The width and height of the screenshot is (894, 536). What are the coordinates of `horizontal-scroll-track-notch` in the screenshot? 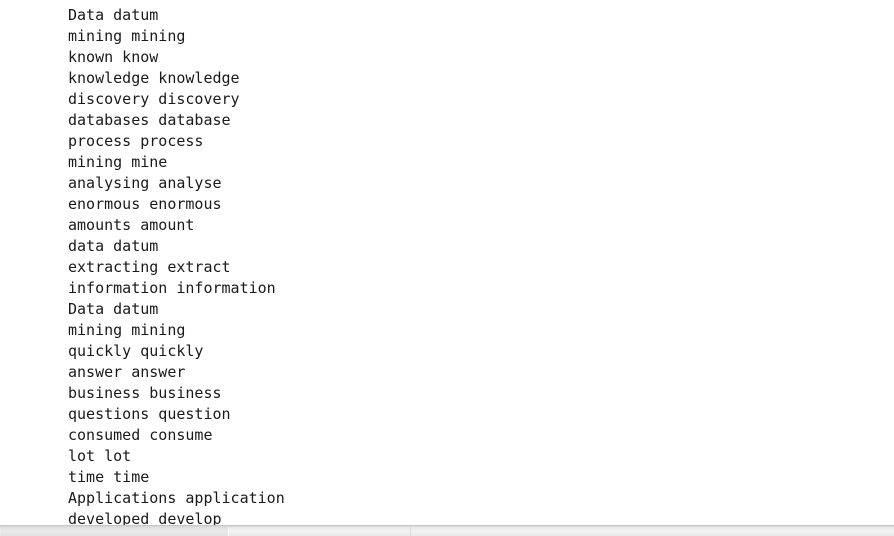 It's located at (410, 531).